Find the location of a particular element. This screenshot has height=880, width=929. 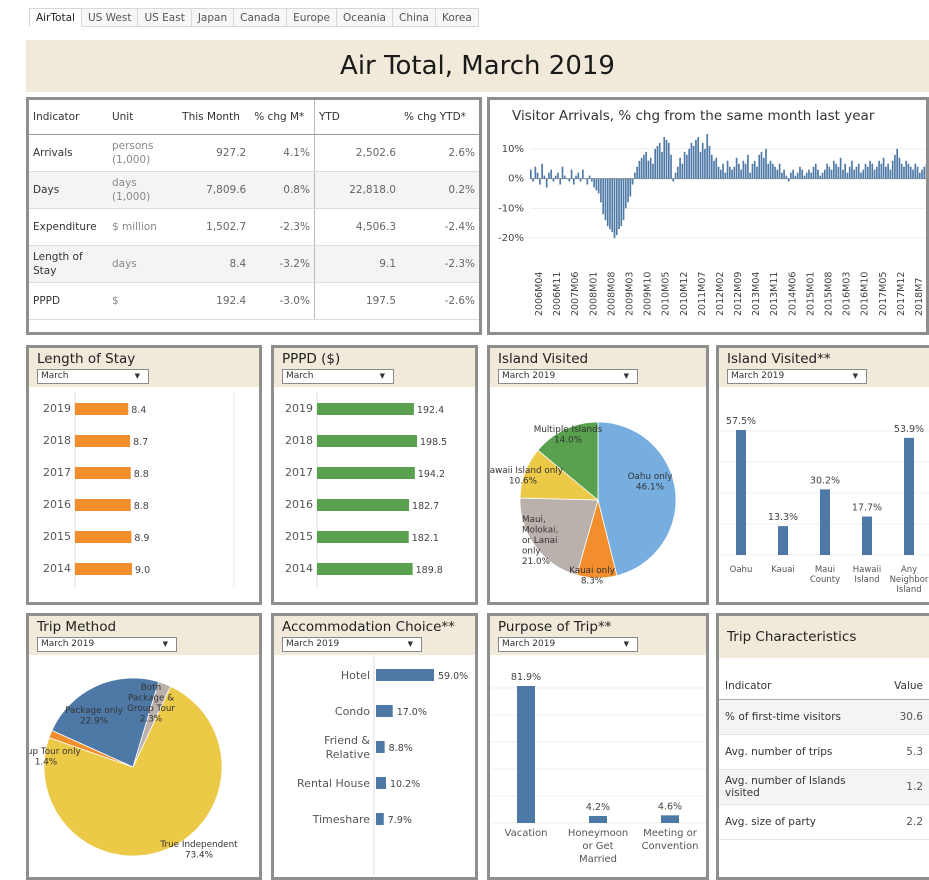

tab-japan: Japan is located at coordinates (213, 17).